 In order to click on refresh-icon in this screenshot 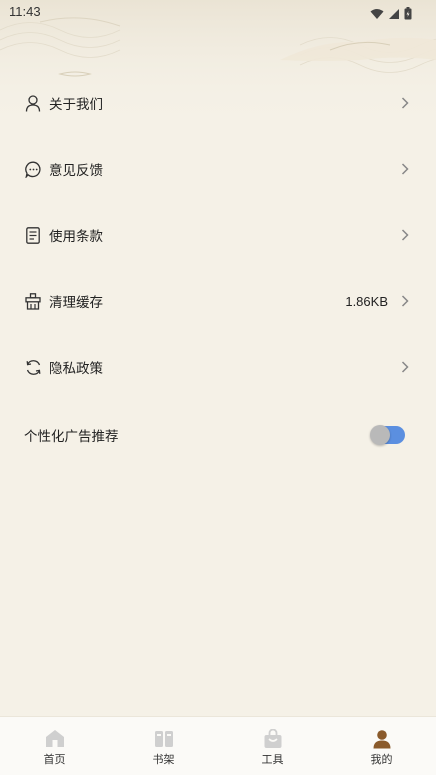, I will do `click(33, 367)`.